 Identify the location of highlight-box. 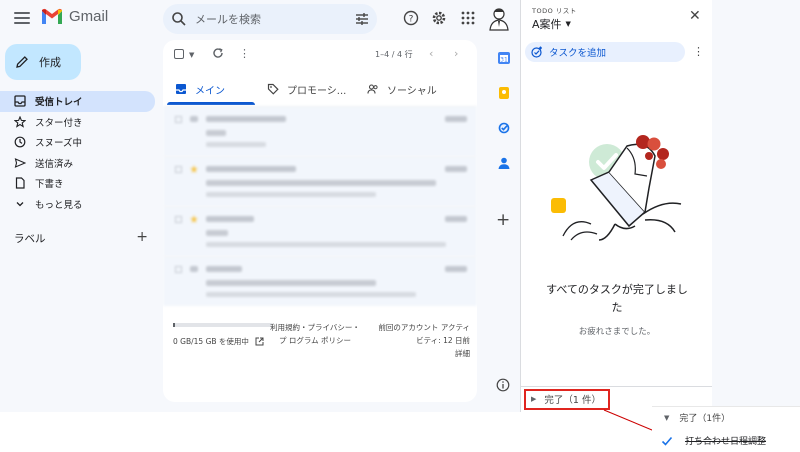
(567, 399).